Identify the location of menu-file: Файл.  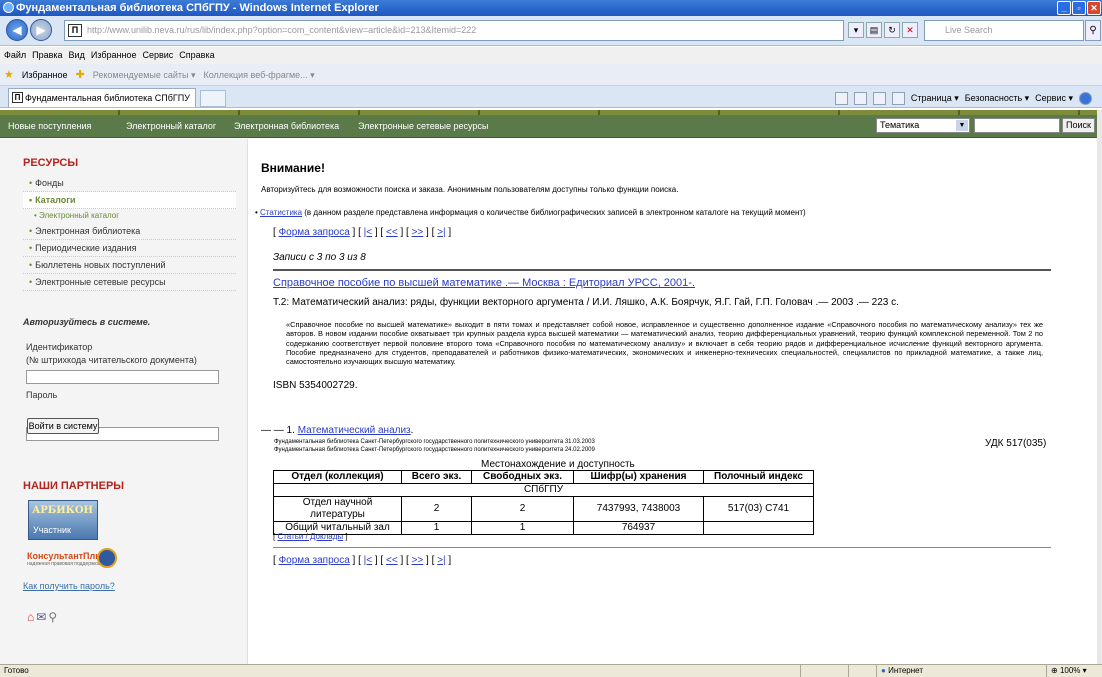
(15, 55).